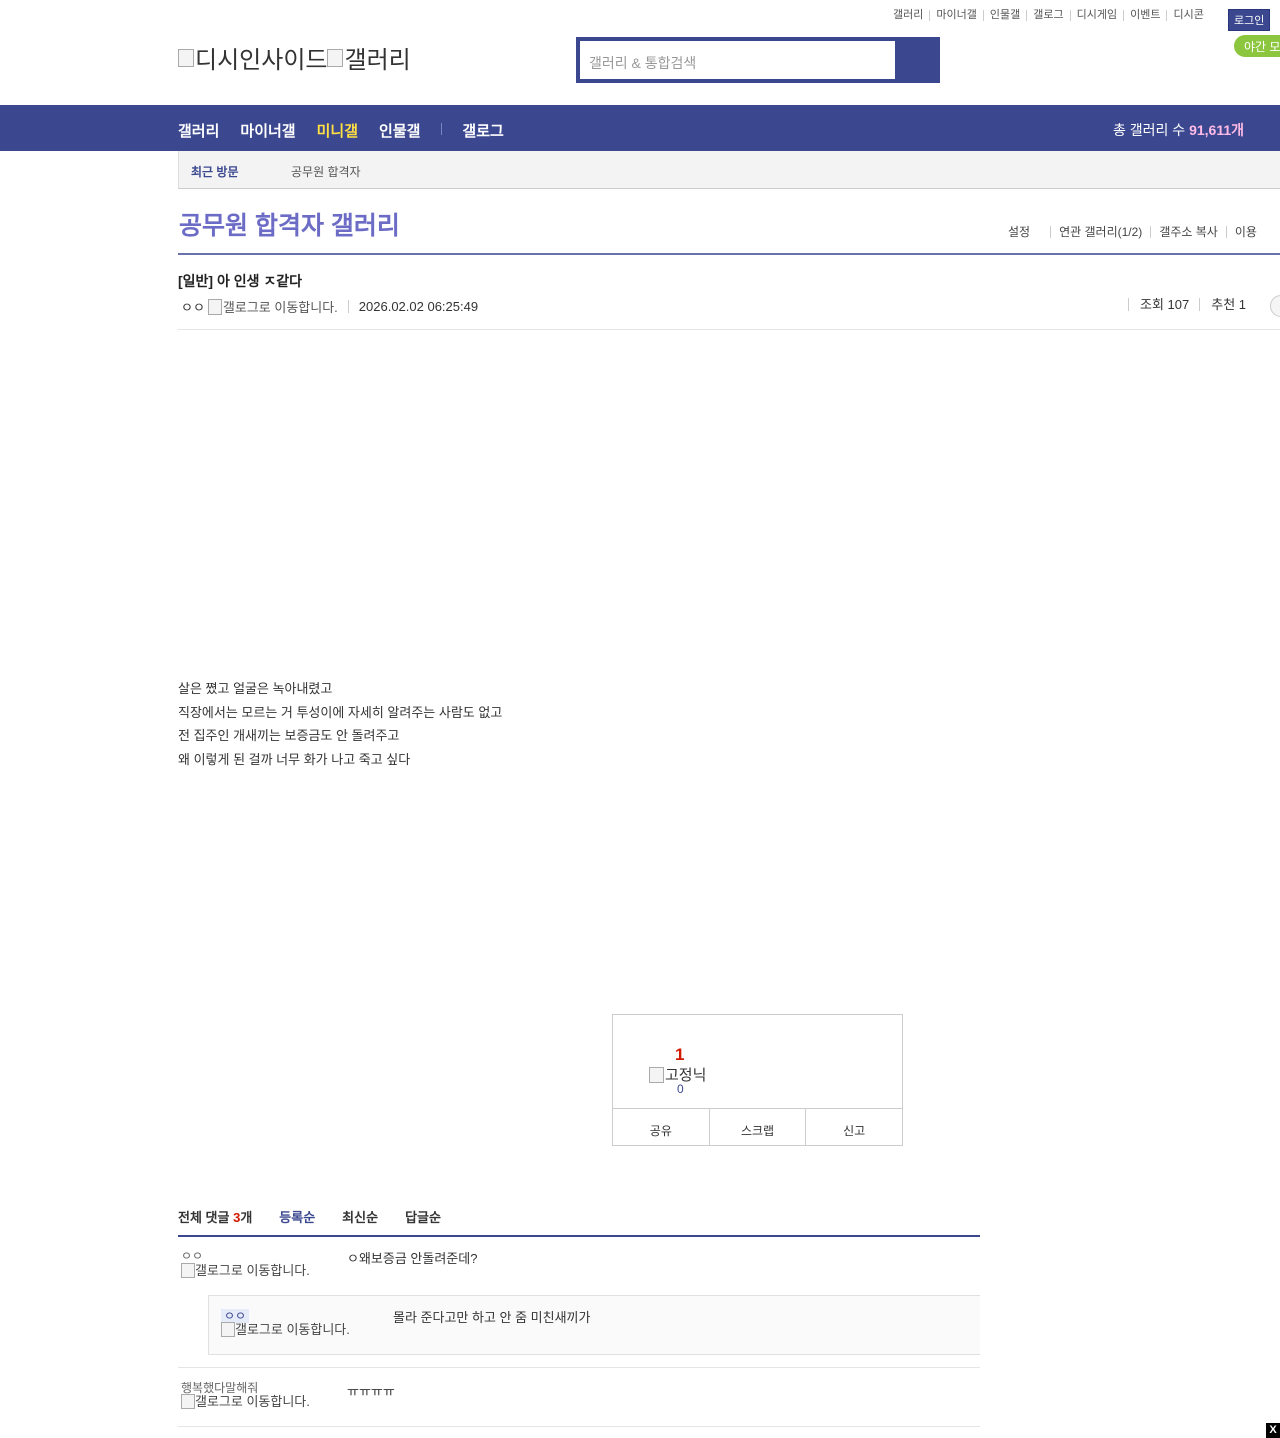 The width and height of the screenshot is (1280, 1438). Describe the element at coordinates (240, 281) in the screenshot. I see `post-title: [일반] 아 인생 ㅈ같다` at that location.